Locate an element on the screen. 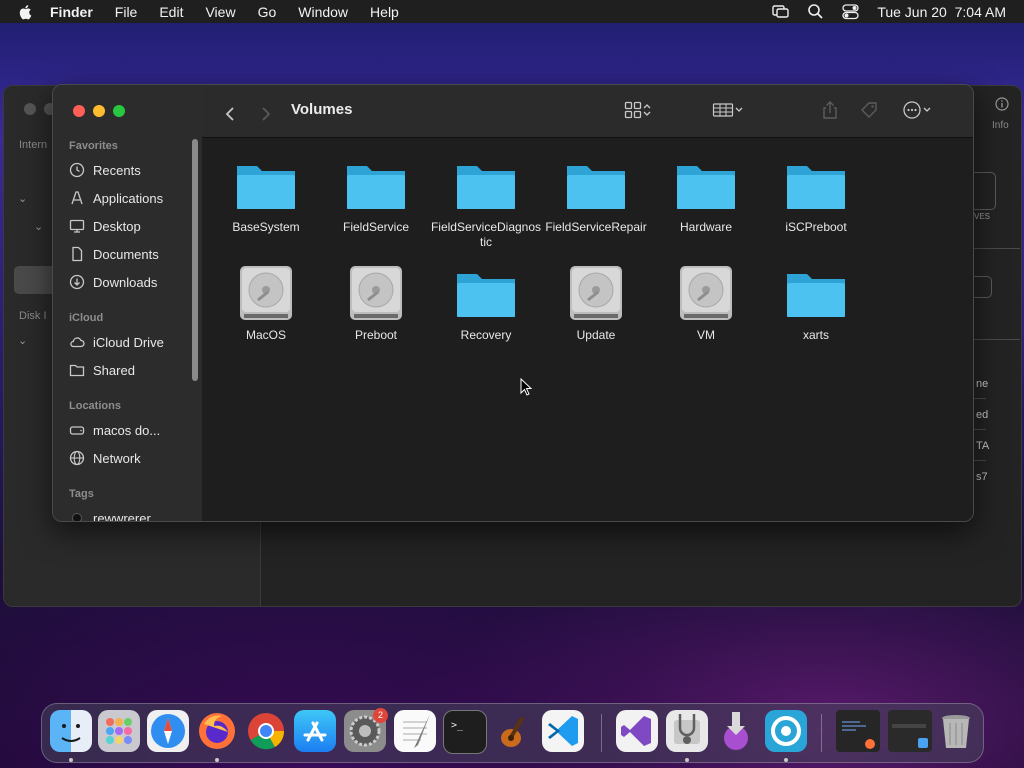 The width and height of the screenshot is (1024, 768). window-title: Volumes is located at coordinates (322, 109).